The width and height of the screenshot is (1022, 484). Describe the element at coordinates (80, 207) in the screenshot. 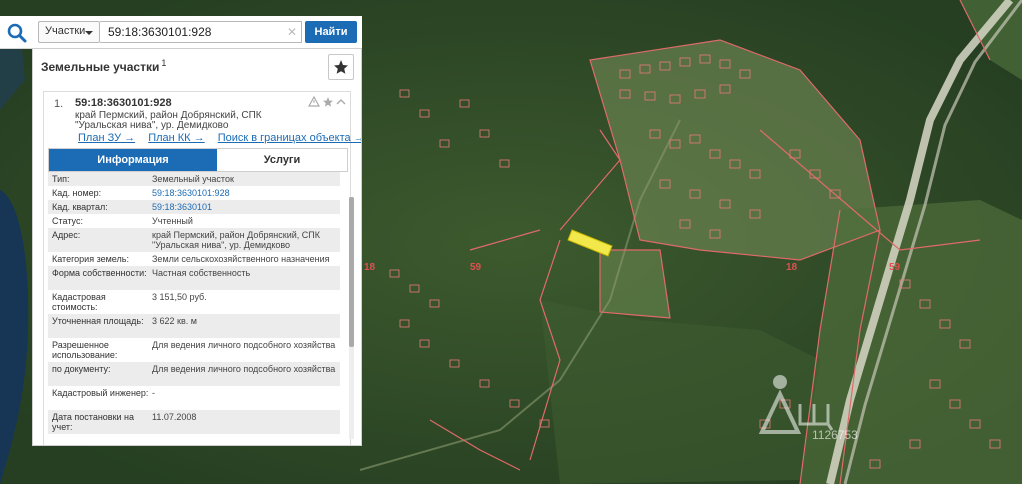

I see `detail-key: Кад. квартал:` at that location.